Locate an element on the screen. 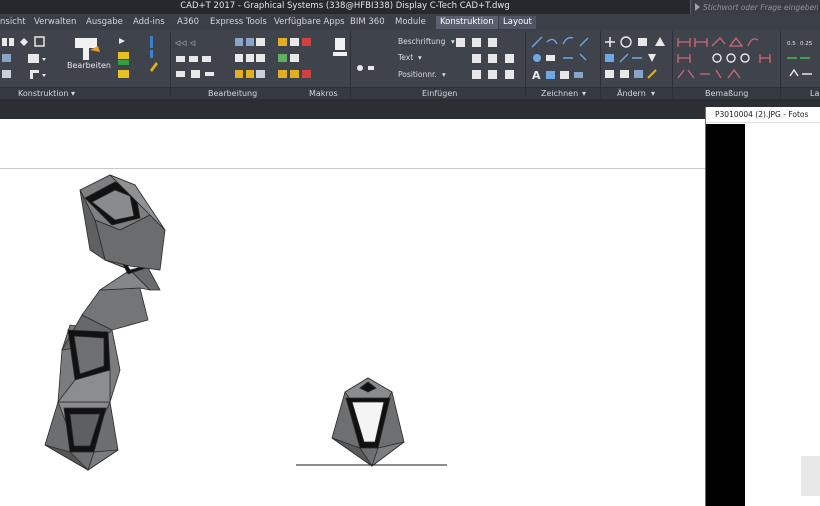  group-einfuegen: Einfügen is located at coordinates (440, 93).